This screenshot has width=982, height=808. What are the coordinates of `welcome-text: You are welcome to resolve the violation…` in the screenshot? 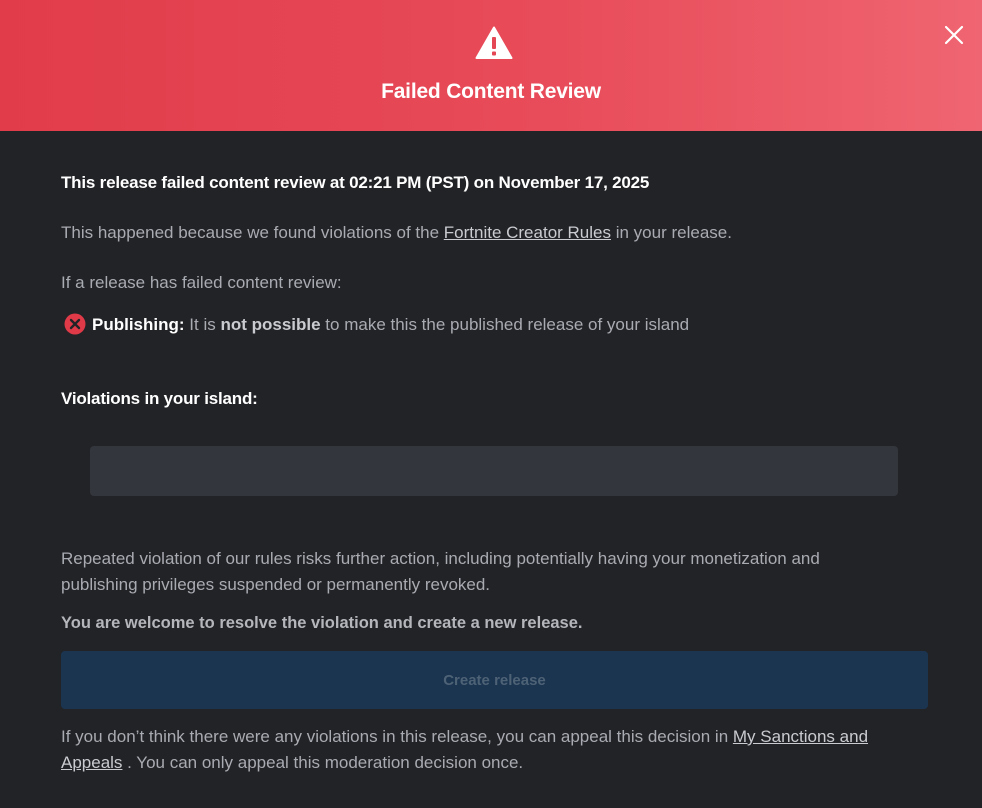 It's located at (322, 623).